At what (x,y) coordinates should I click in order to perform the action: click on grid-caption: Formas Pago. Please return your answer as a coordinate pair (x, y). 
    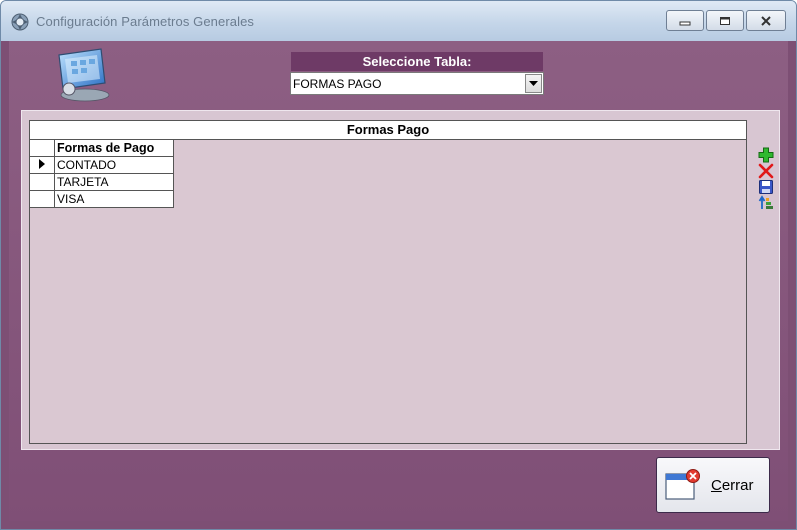
    Looking at the image, I should click on (388, 130).